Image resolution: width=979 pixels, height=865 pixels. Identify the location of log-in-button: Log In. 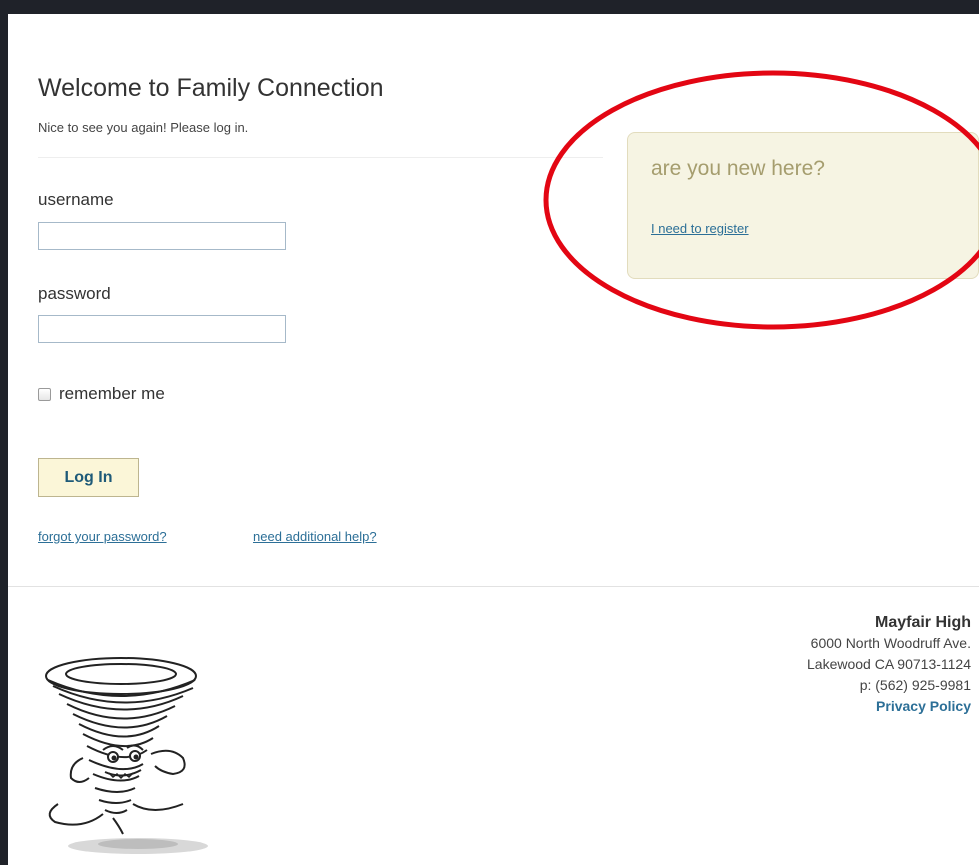
(88, 477).